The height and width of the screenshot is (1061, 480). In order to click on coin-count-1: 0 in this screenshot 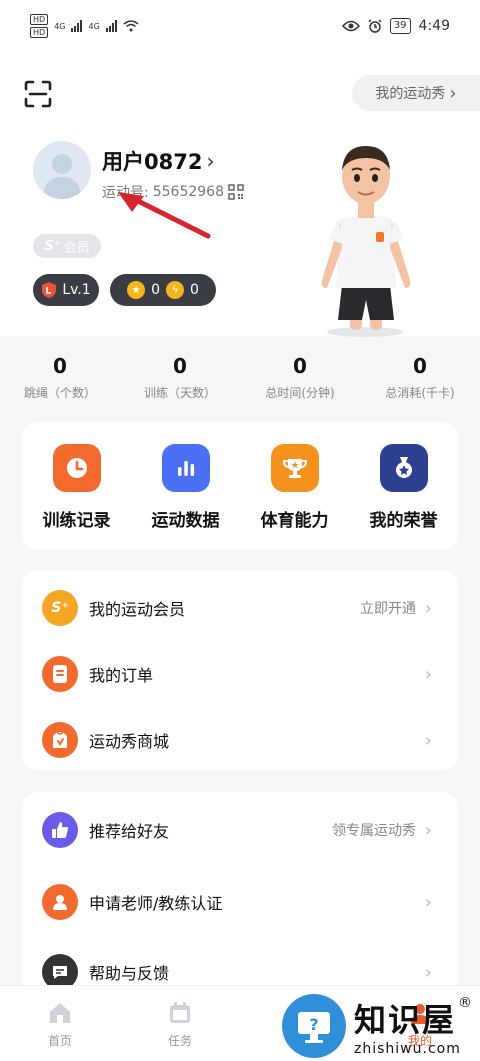, I will do `click(155, 290)`.